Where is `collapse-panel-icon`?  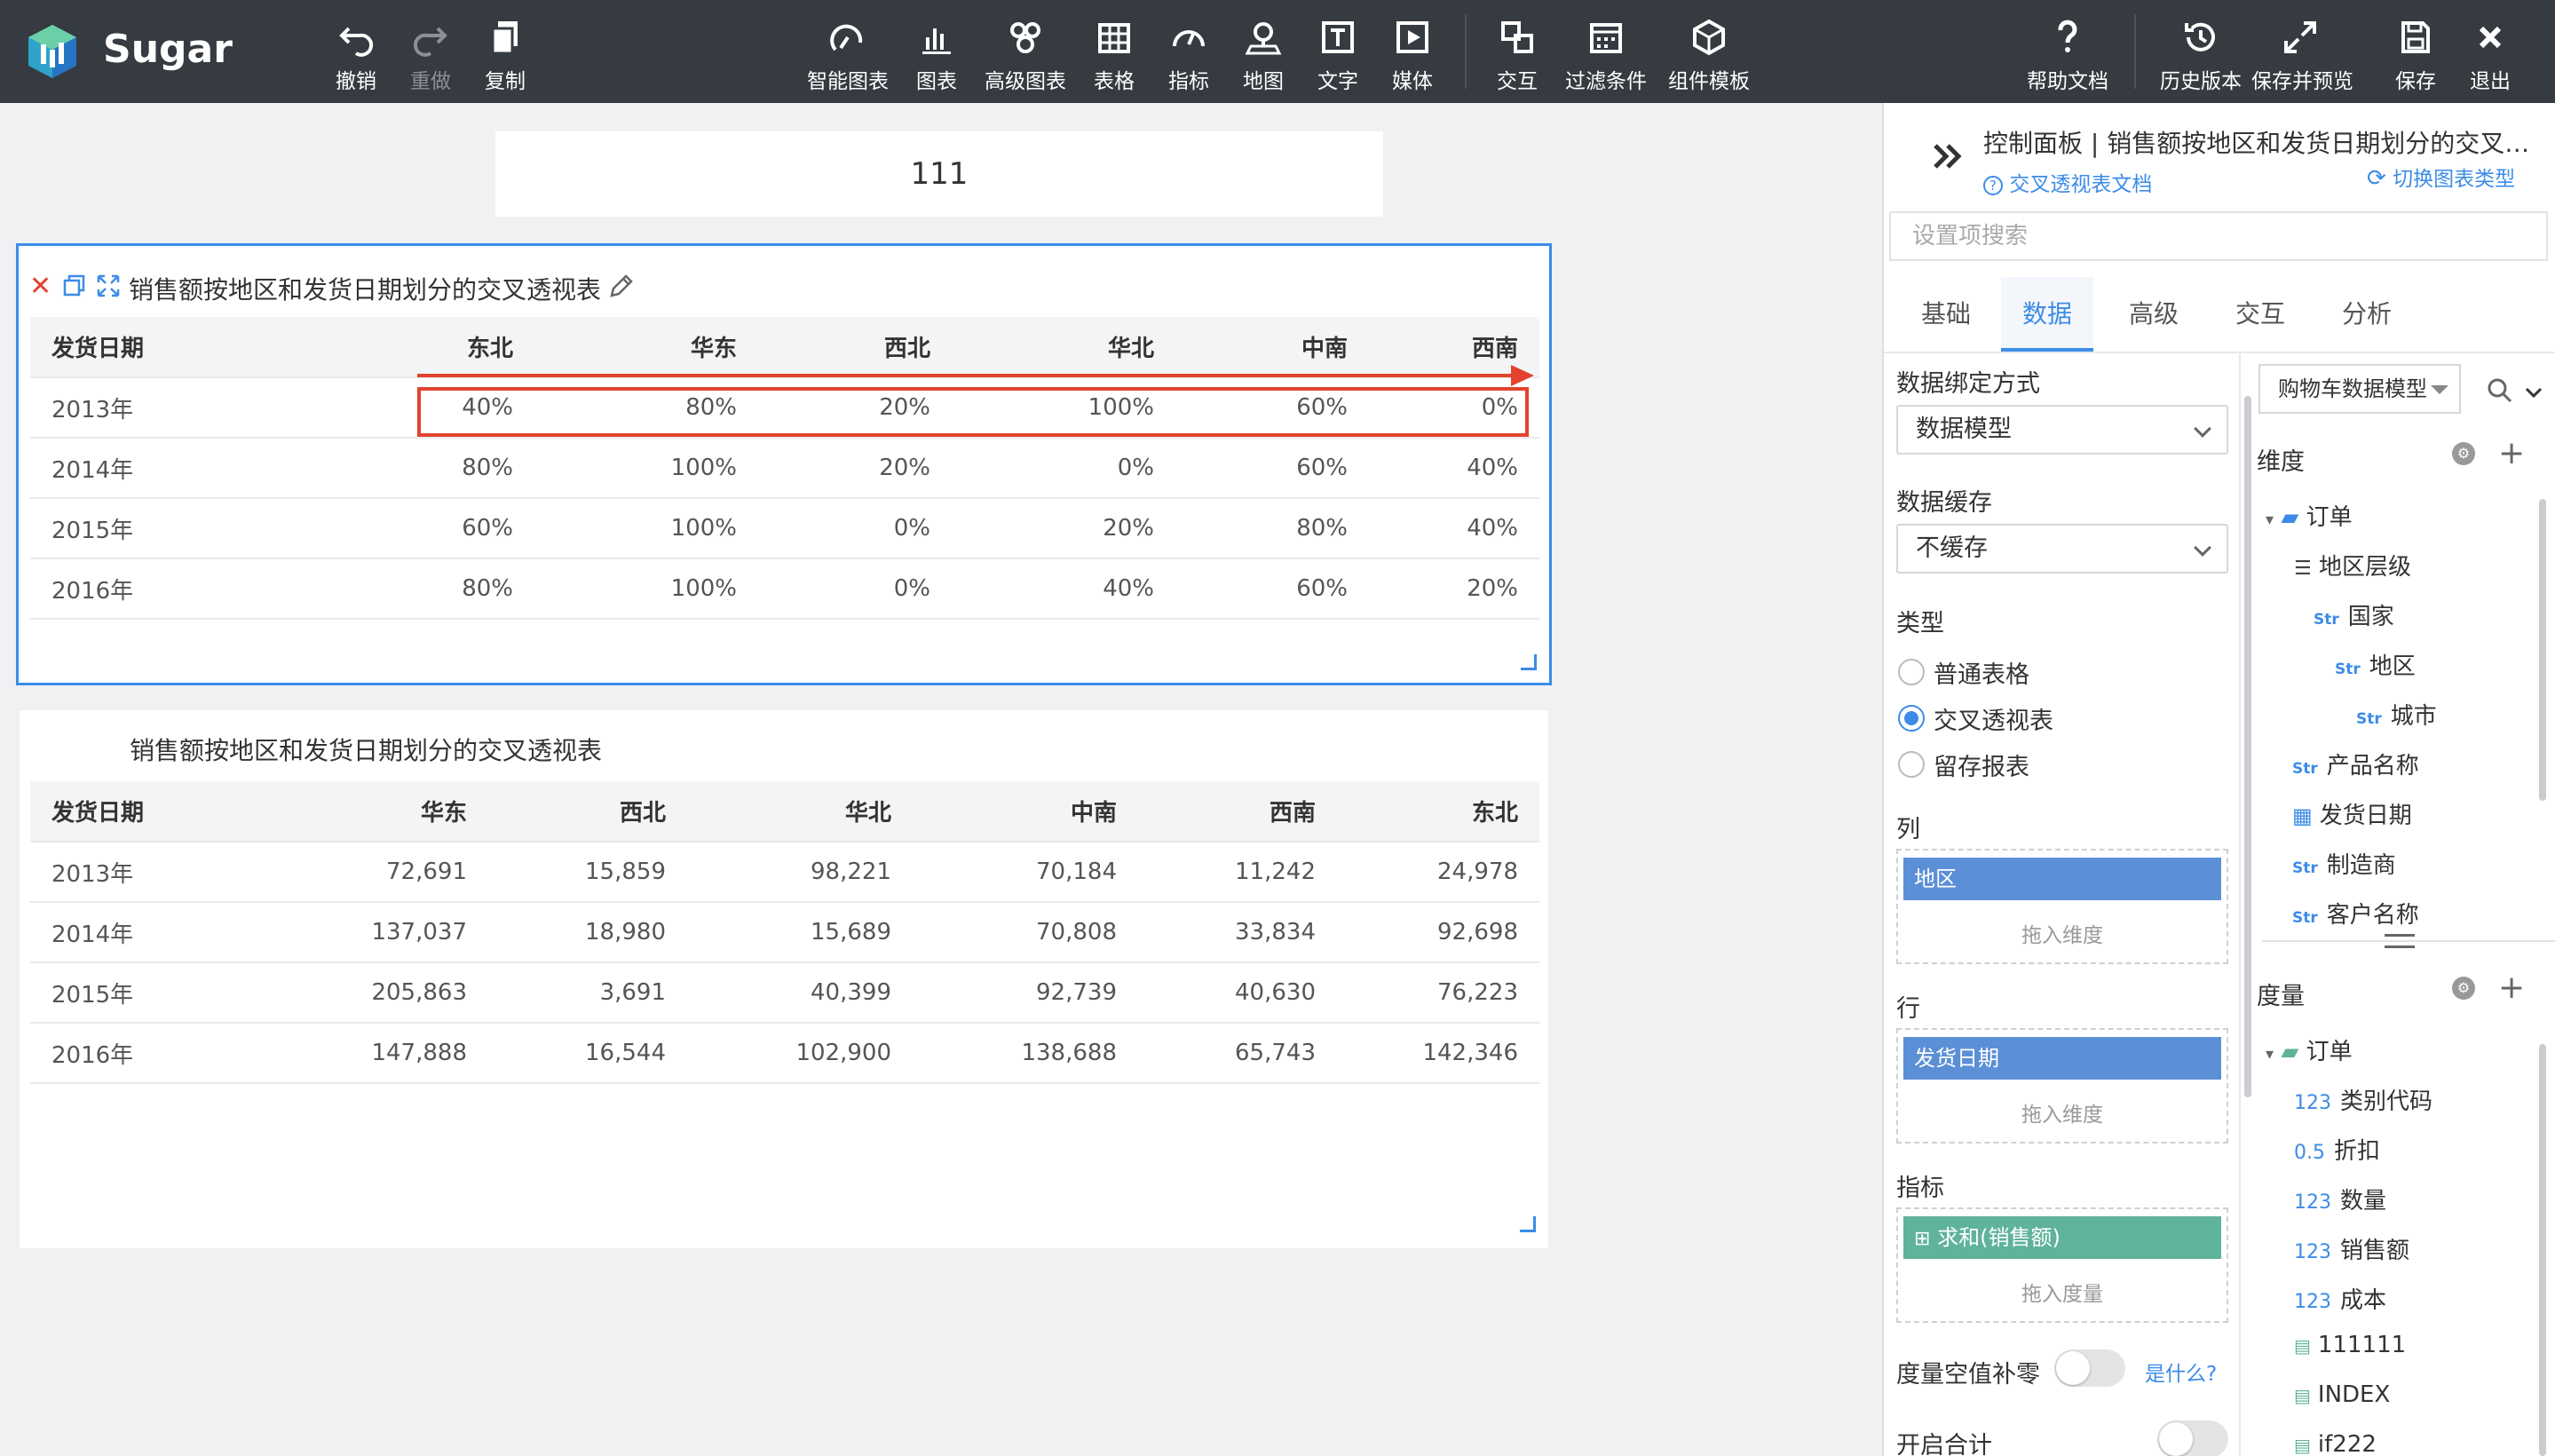
collapse-panel-icon is located at coordinates (1948, 156).